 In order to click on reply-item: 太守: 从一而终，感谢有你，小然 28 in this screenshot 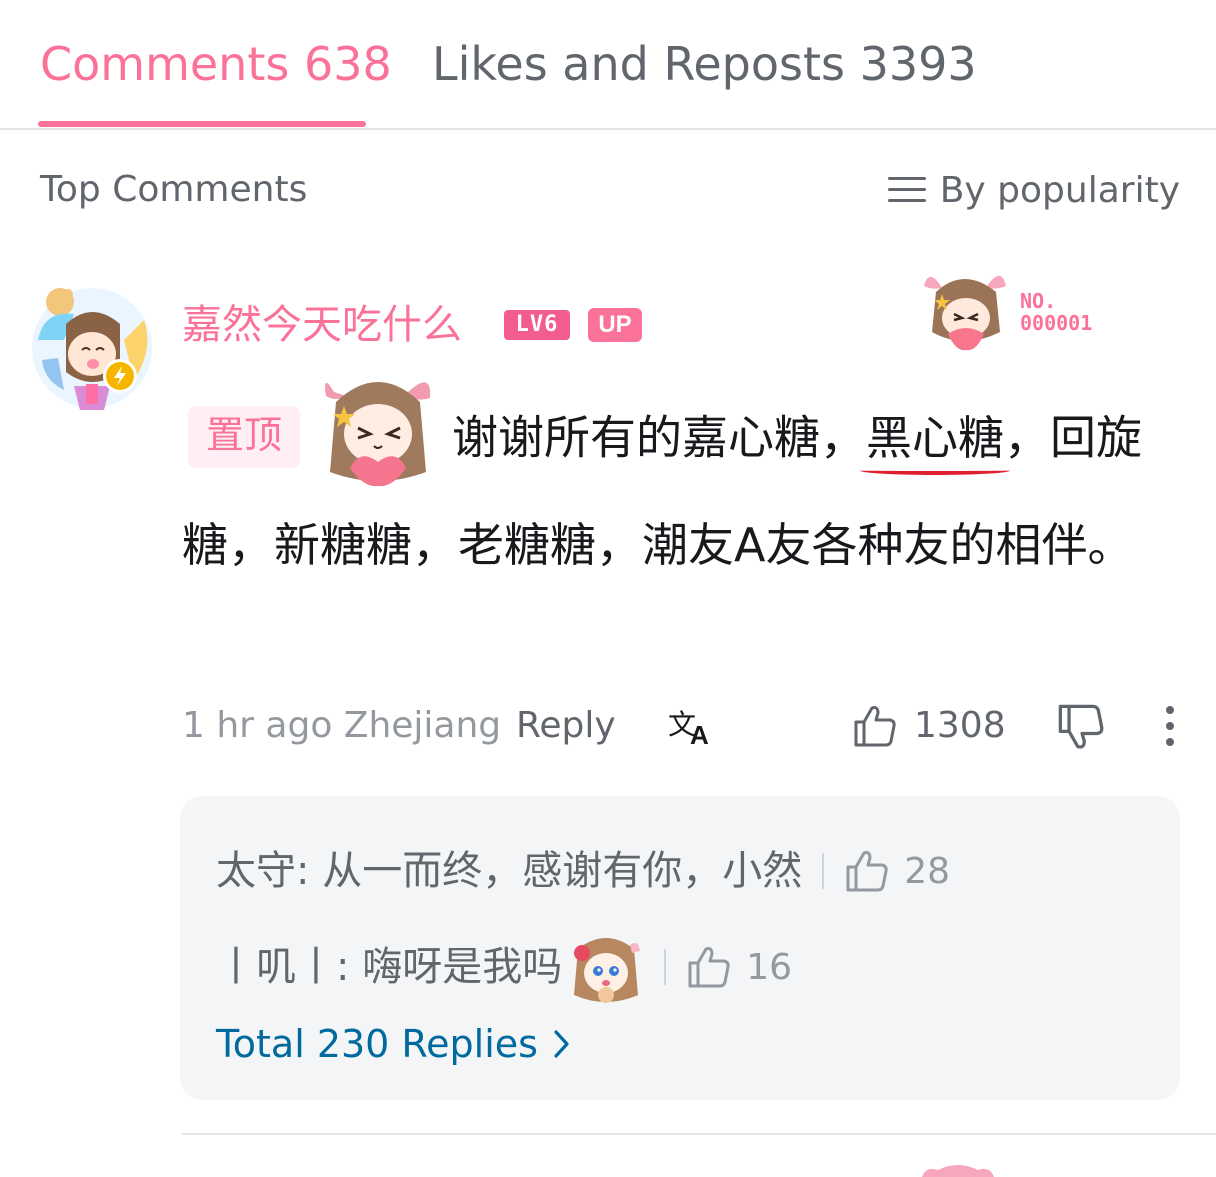, I will do `click(583, 871)`.